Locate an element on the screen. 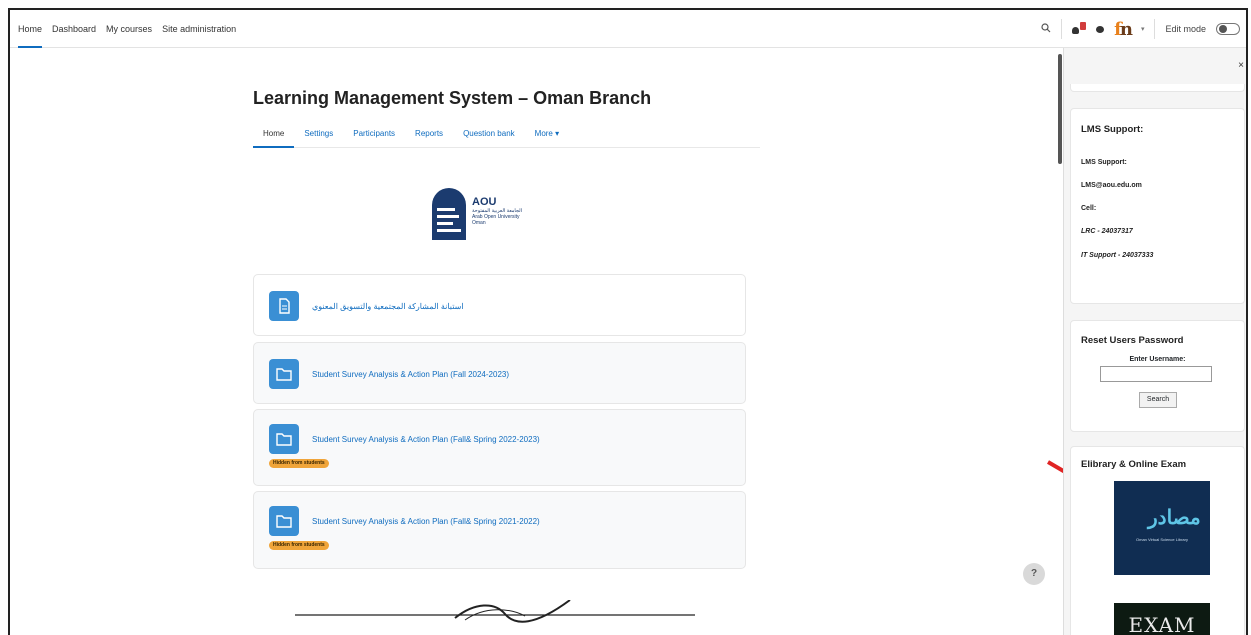  nav-home: Home is located at coordinates (30, 29).